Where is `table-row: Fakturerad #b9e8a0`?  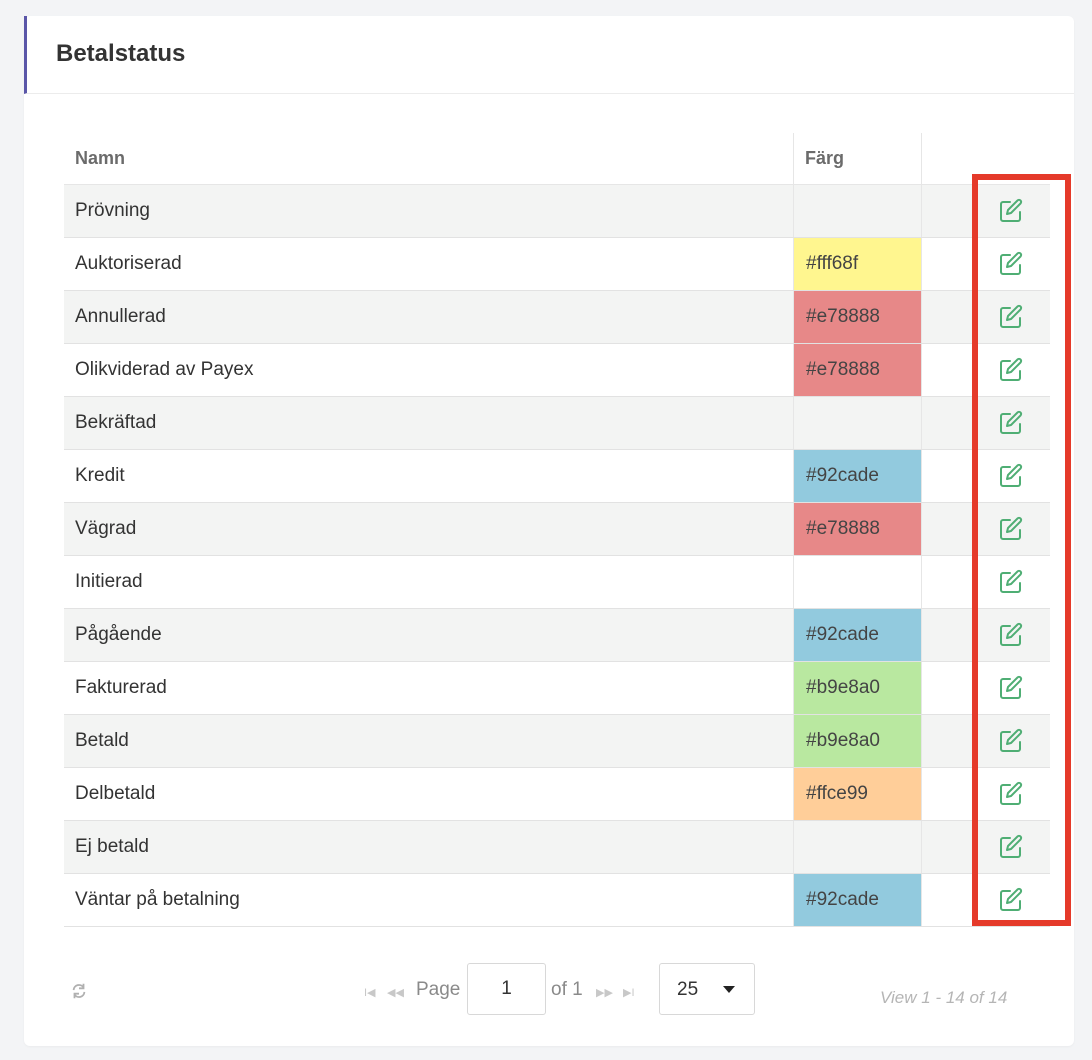
table-row: Fakturerad #b9e8a0 is located at coordinates (557, 688).